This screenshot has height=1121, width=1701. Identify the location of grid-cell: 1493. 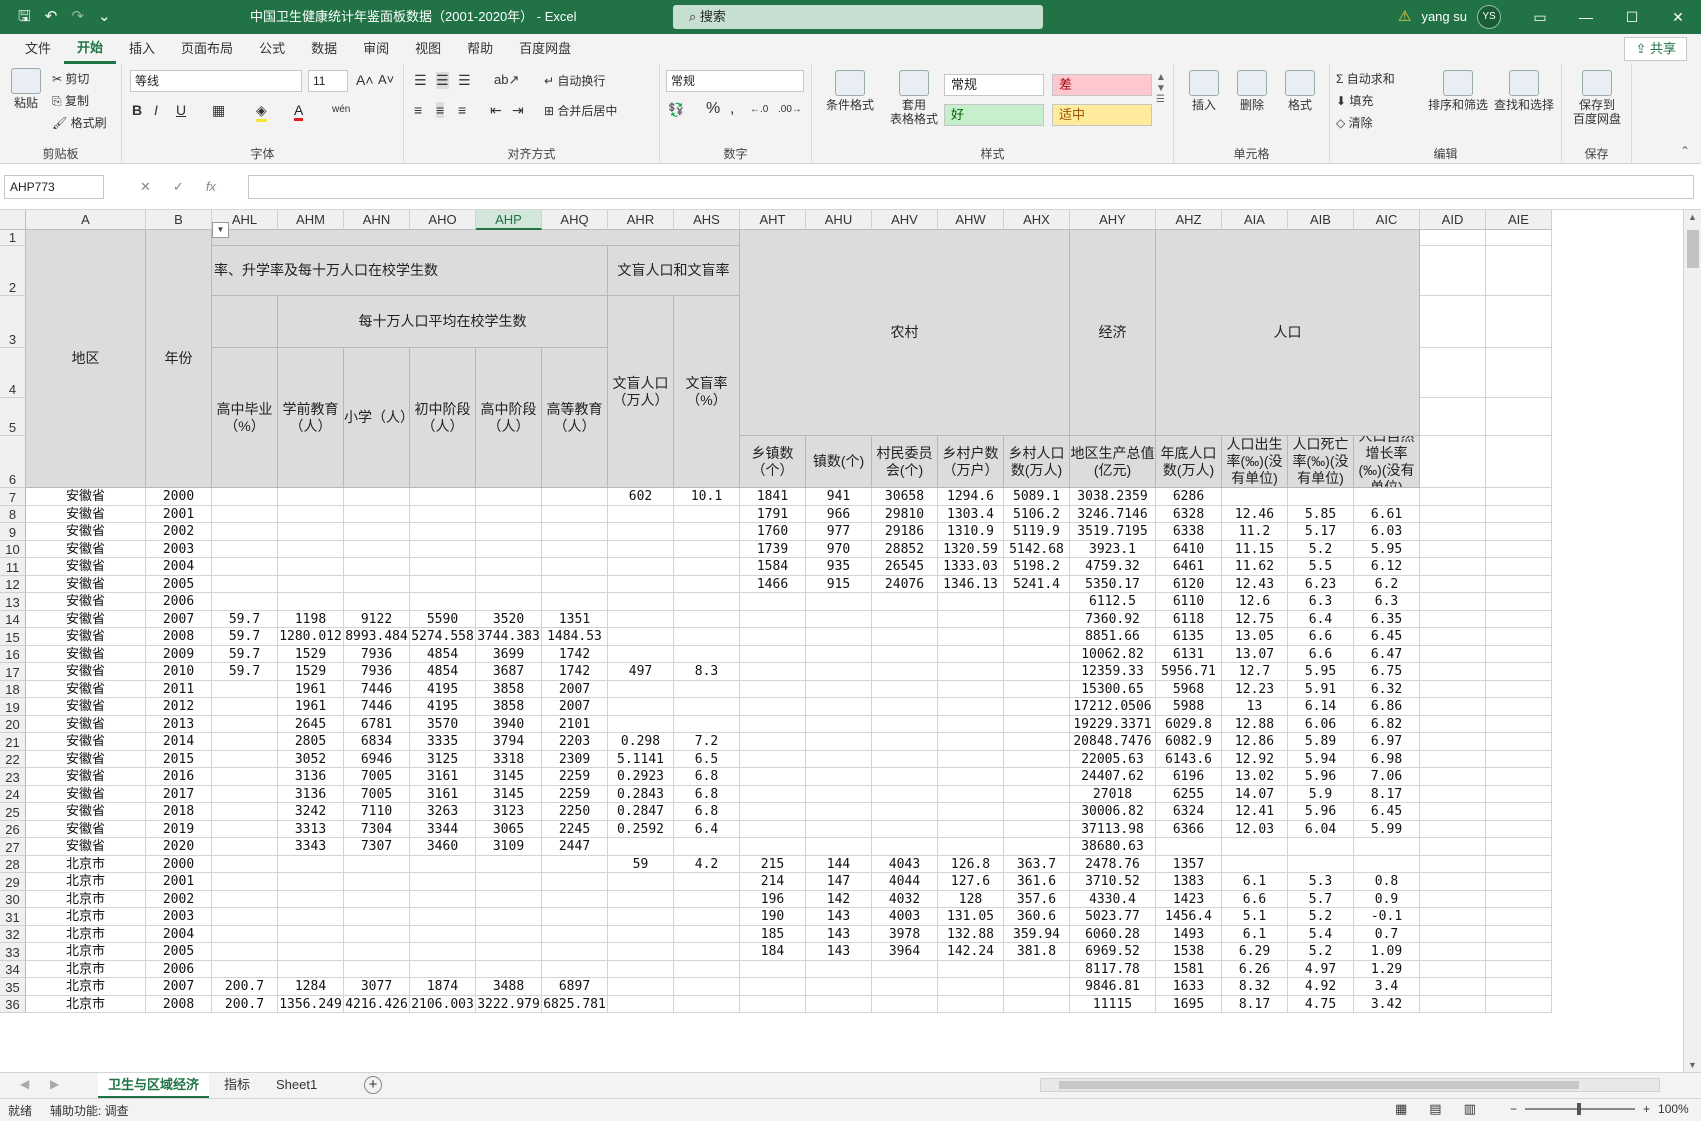
(1189, 934).